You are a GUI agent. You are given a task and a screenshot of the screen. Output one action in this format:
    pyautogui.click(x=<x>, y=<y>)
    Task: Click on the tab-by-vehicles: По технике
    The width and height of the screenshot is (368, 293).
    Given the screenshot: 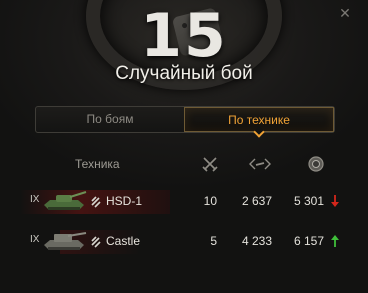 What is the action you would take?
    pyautogui.click(x=259, y=122)
    